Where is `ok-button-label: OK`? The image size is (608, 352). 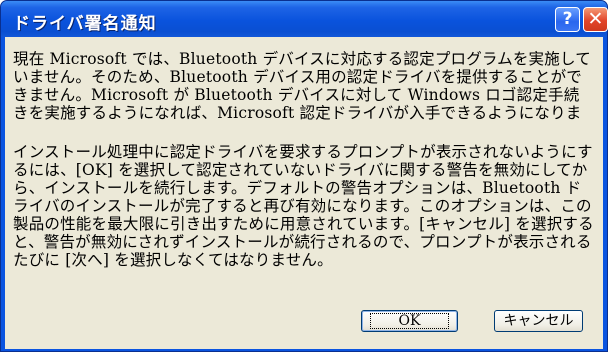 ok-button-label: OK is located at coordinates (409, 321).